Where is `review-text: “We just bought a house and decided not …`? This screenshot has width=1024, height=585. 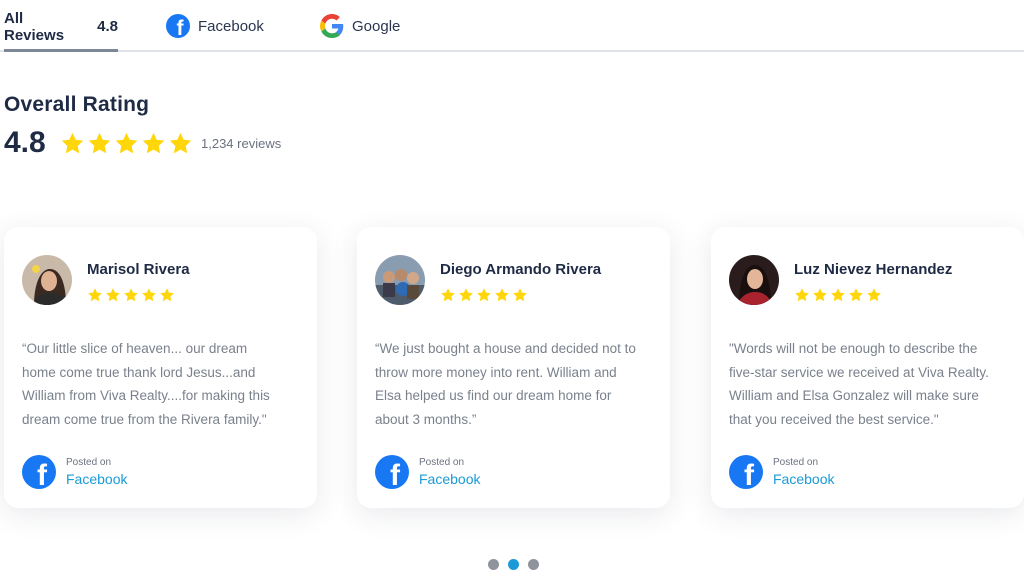 review-text: “We just bought a house and decided not … is located at coordinates (505, 384).